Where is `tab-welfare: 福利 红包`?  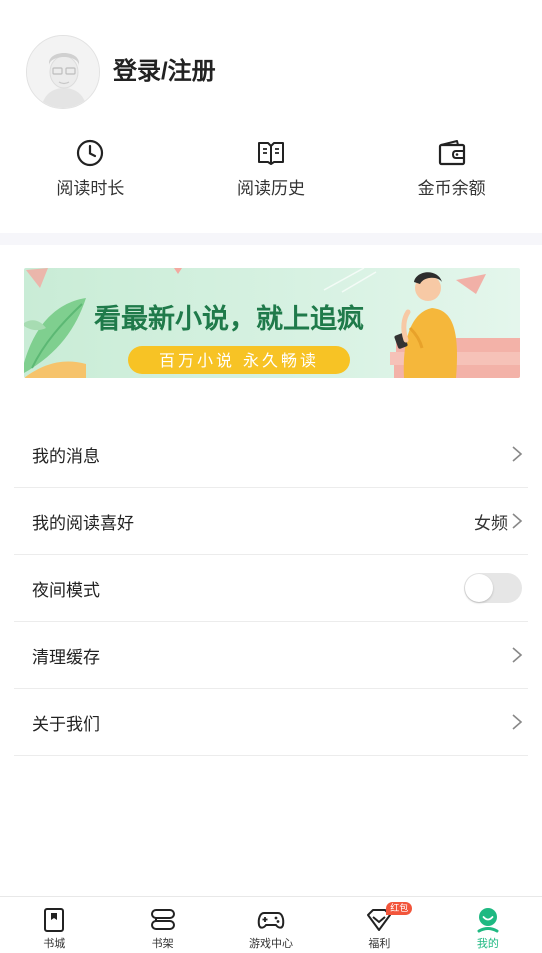
tab-welfare: 福利 红包 is located at coordinates (379, 925).